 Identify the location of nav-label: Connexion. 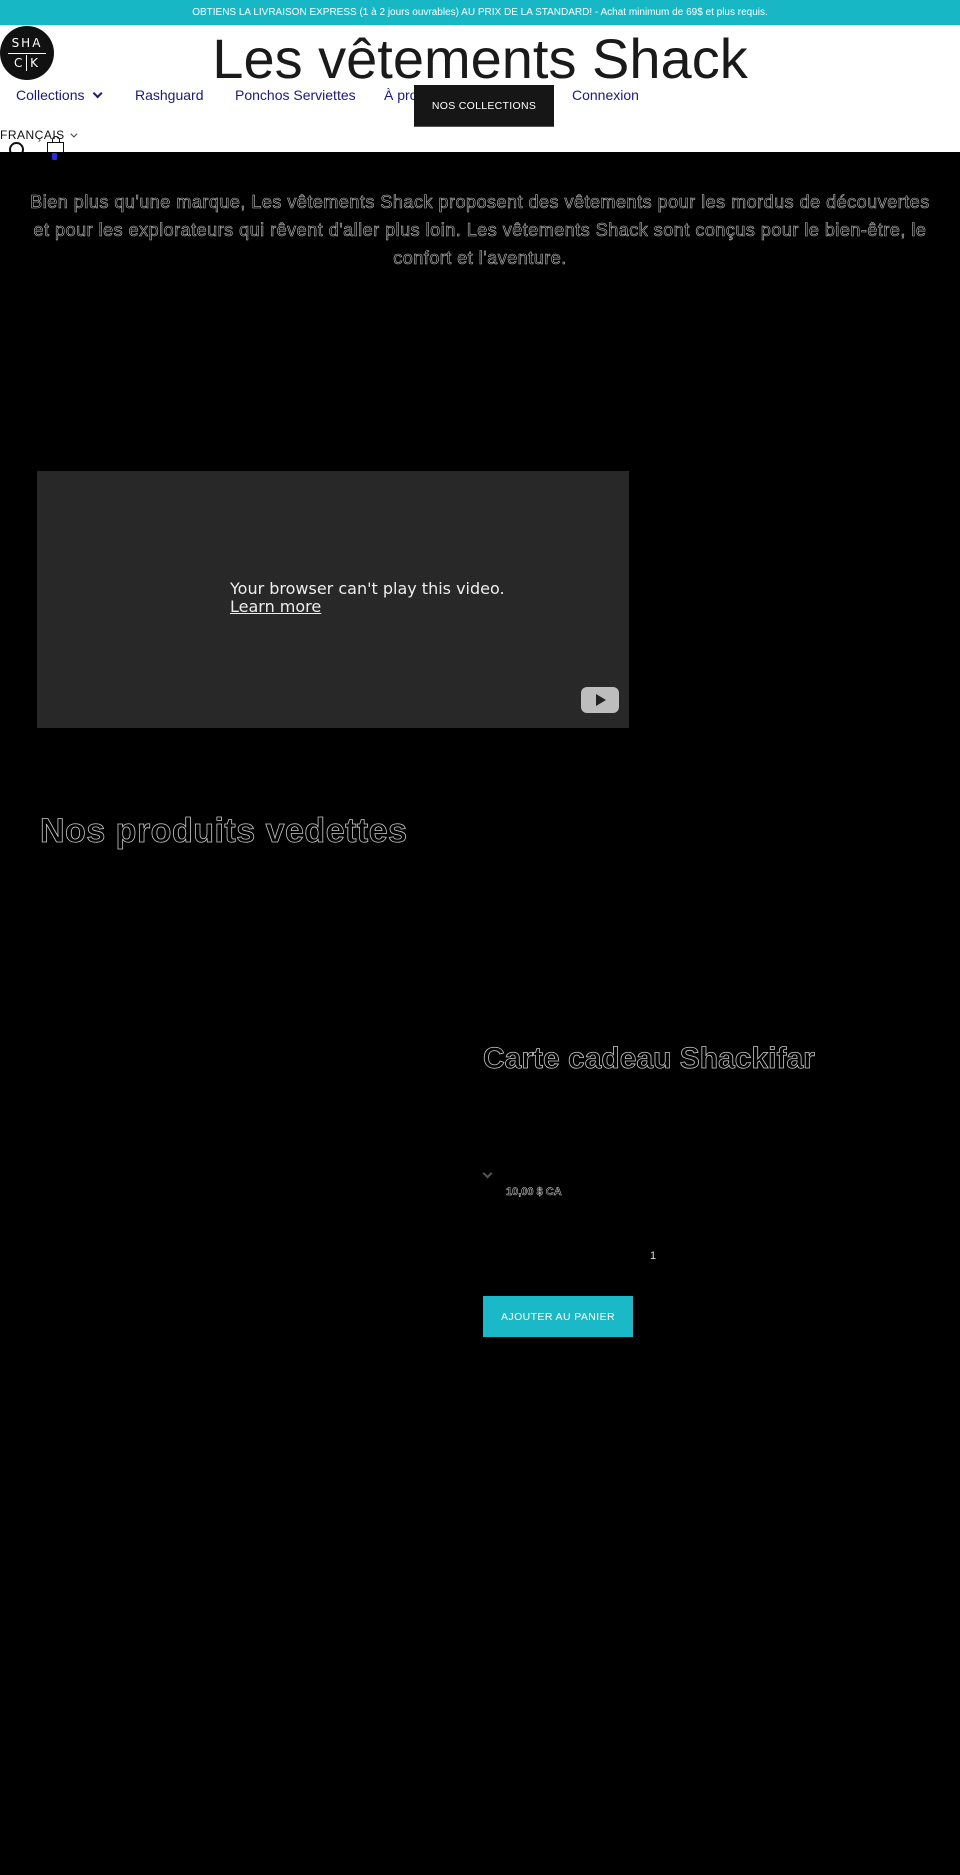
(605, 95).